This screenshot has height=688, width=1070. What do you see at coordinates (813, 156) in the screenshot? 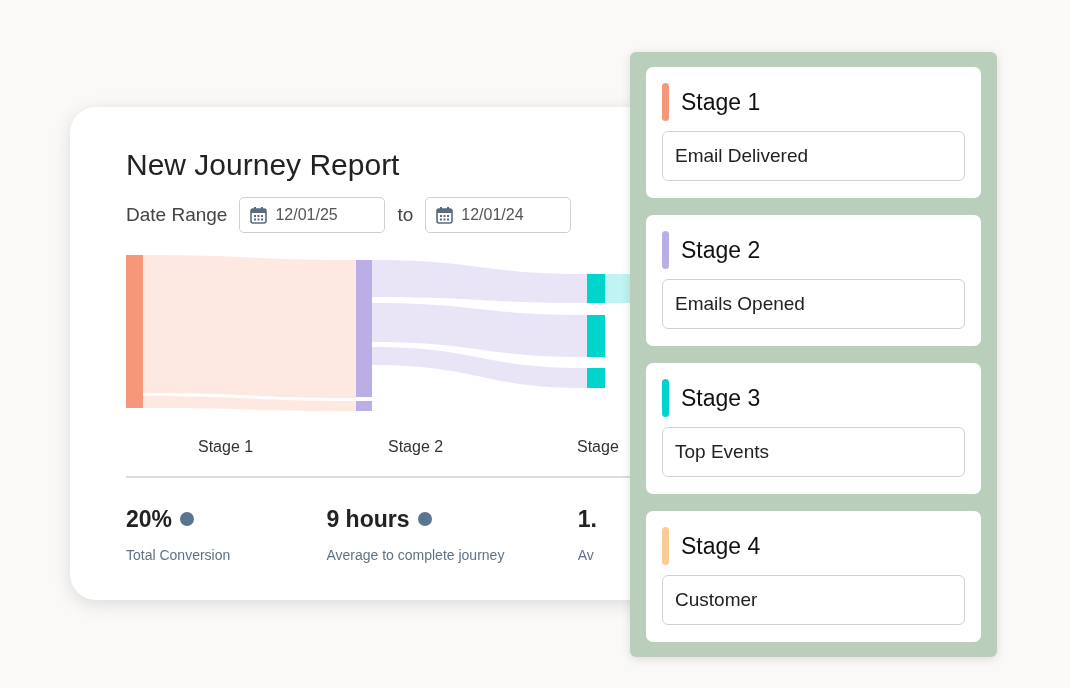
I see `stage-field: Email Delivered` at bounding box center [813, 156].